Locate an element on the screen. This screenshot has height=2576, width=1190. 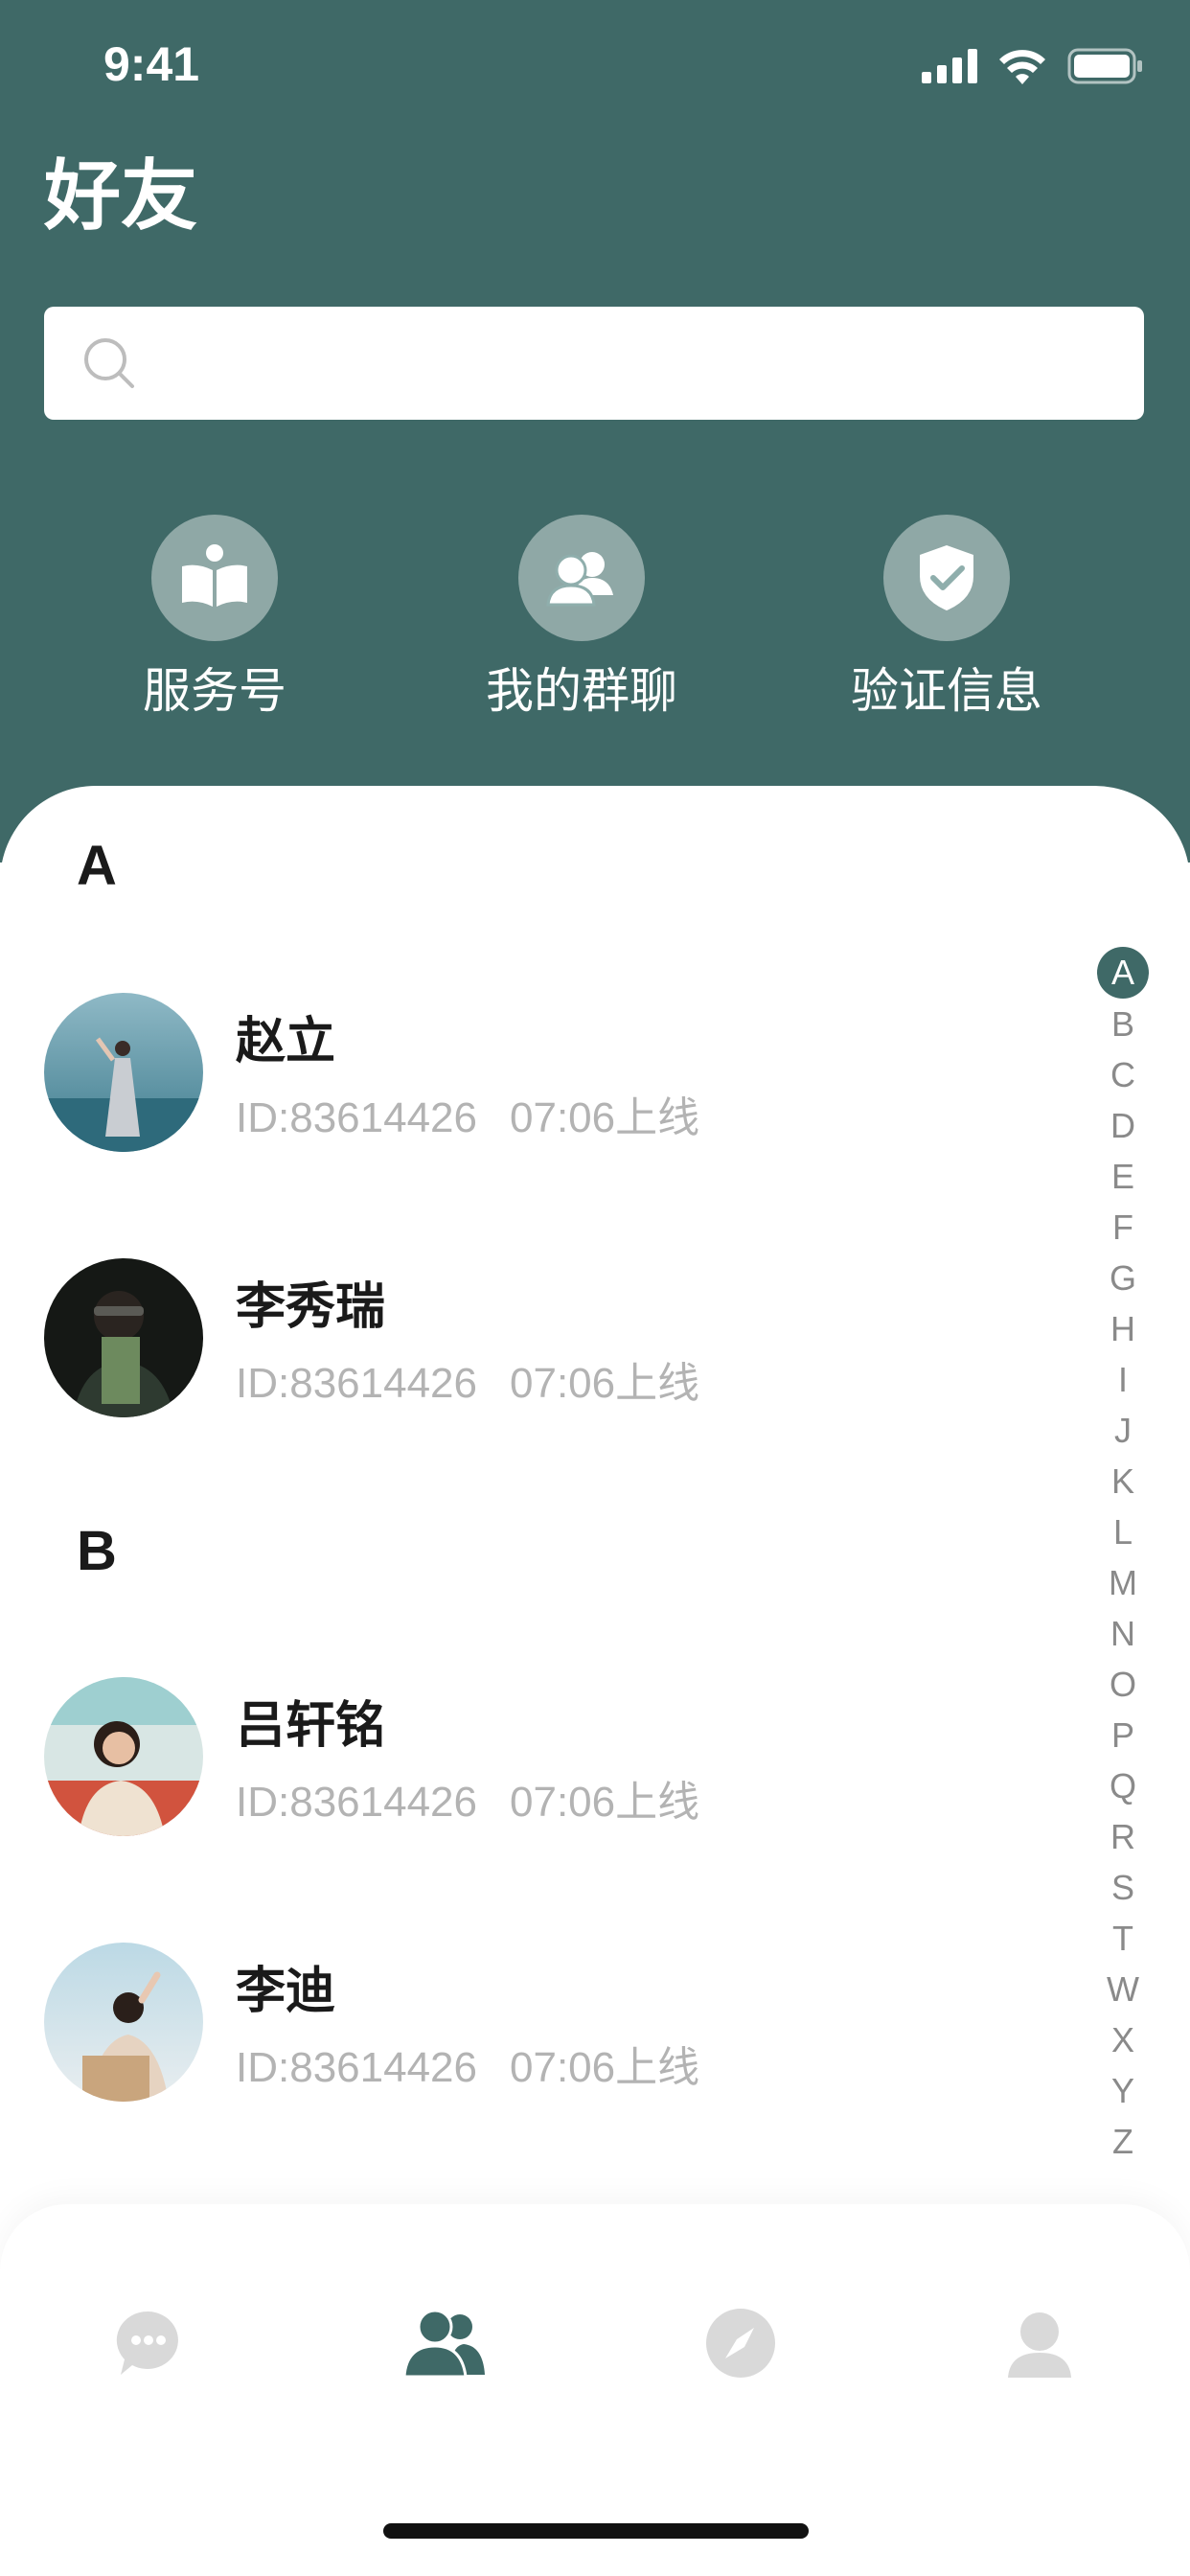
alphabet-index-letter: P is located at coordinates (1123, 1735).